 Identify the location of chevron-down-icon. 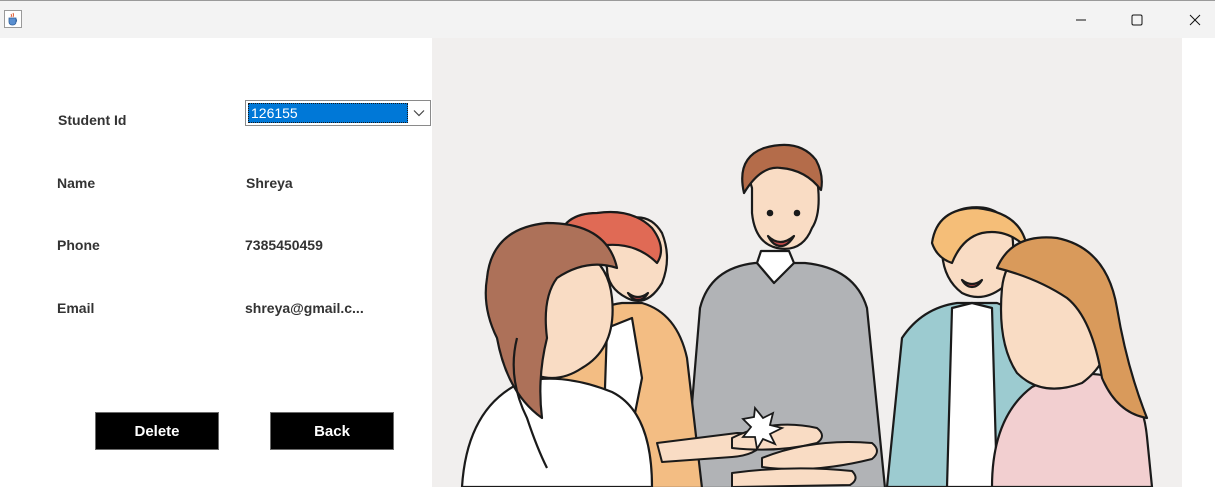
(419, 113).